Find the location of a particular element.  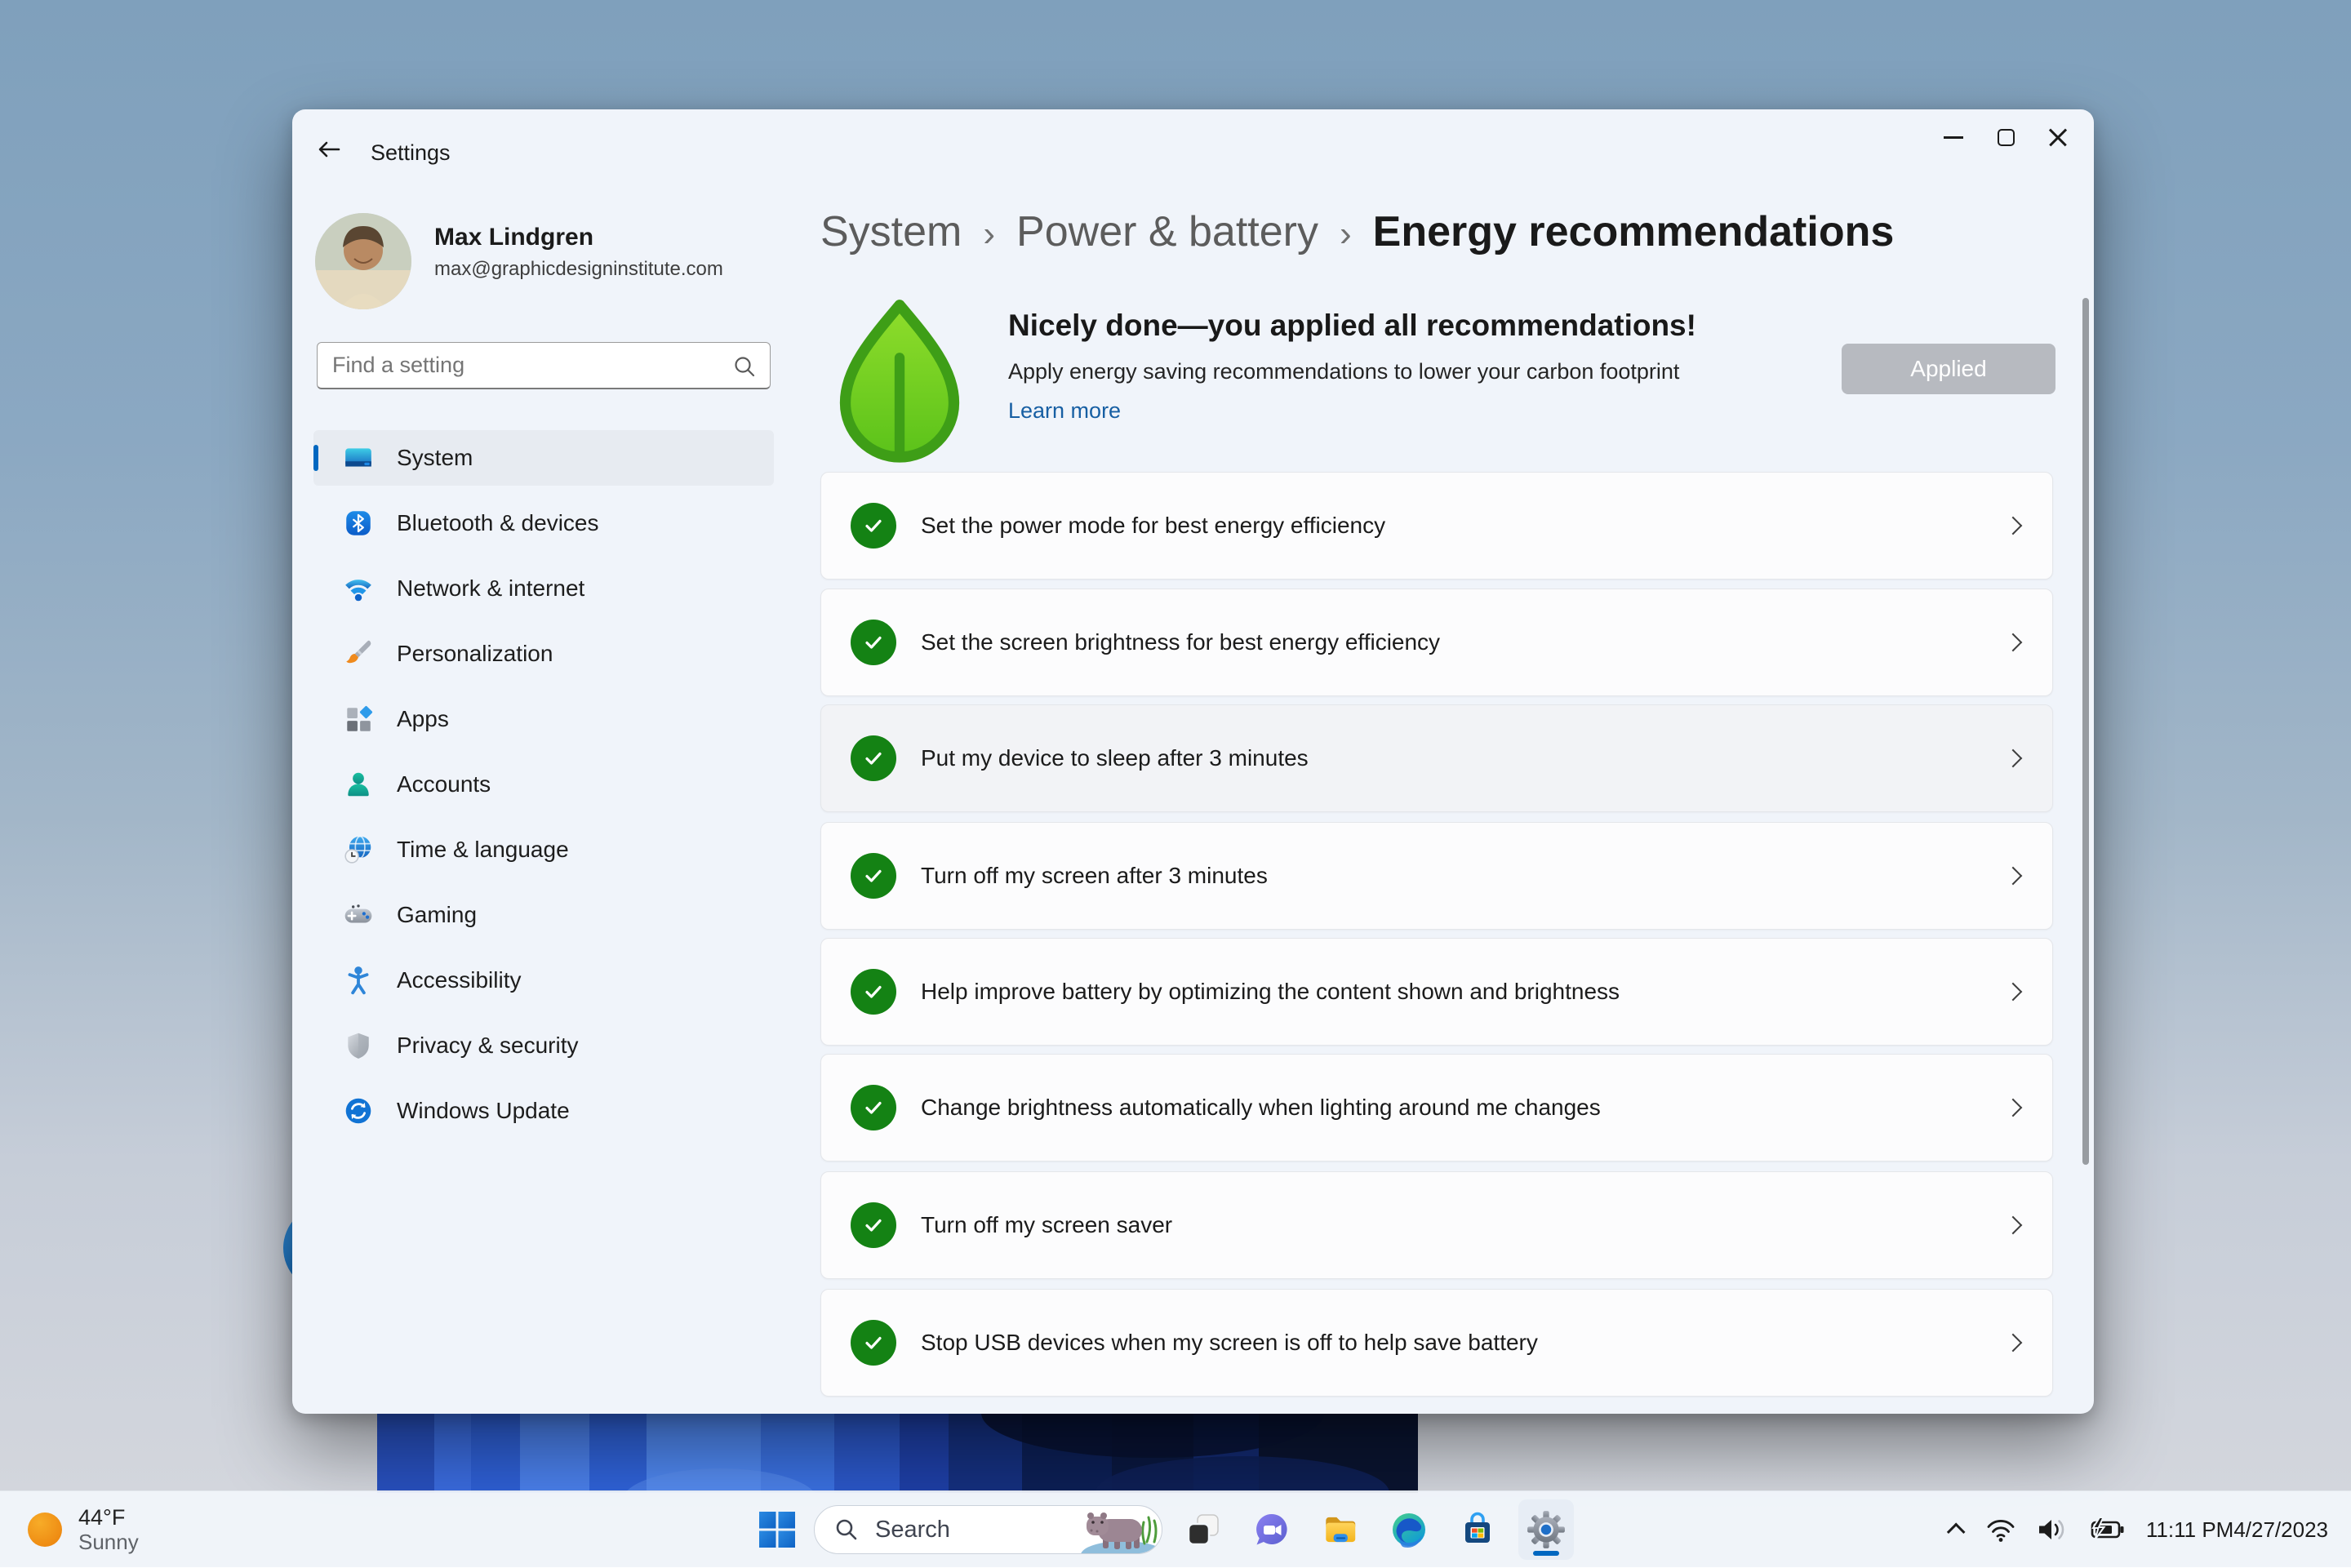

settings-app-button is located at coordinates (1546, 1529).